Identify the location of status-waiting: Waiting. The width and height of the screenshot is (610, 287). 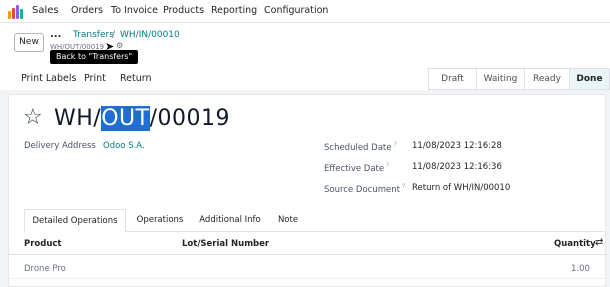
(500, 79).